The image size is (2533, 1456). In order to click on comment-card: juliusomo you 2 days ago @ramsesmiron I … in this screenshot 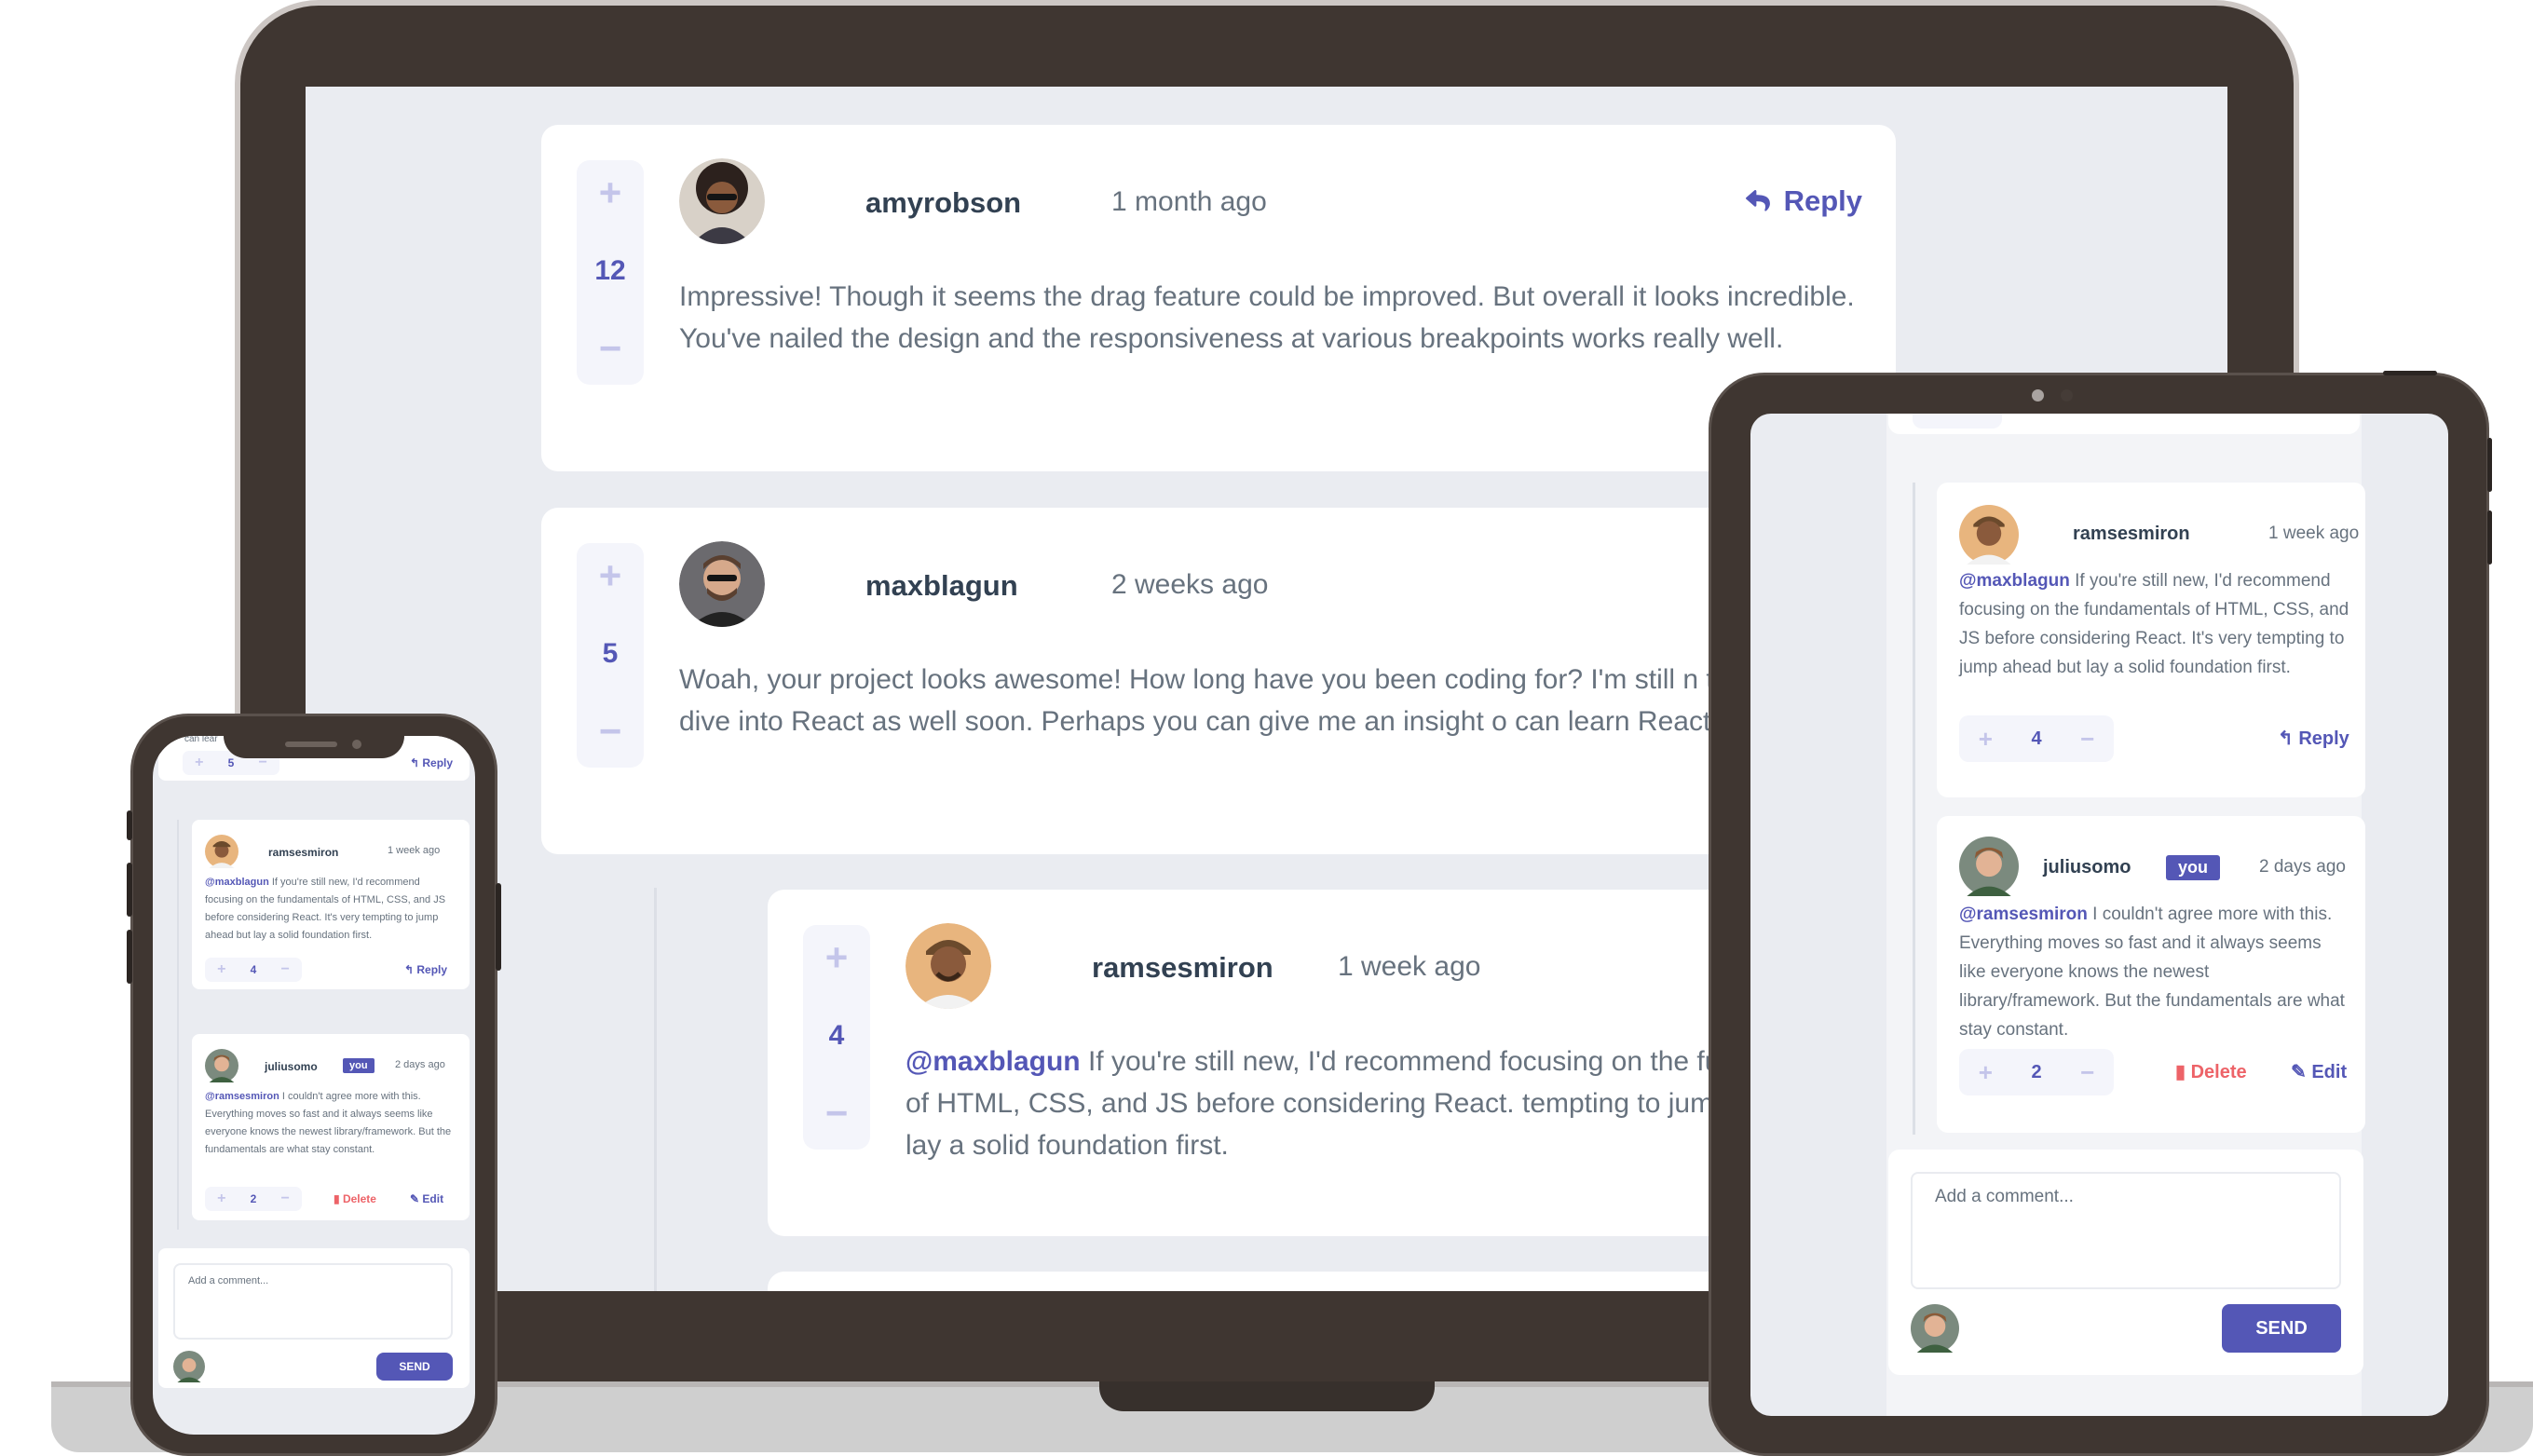, I will do `click(2151, 974)`.